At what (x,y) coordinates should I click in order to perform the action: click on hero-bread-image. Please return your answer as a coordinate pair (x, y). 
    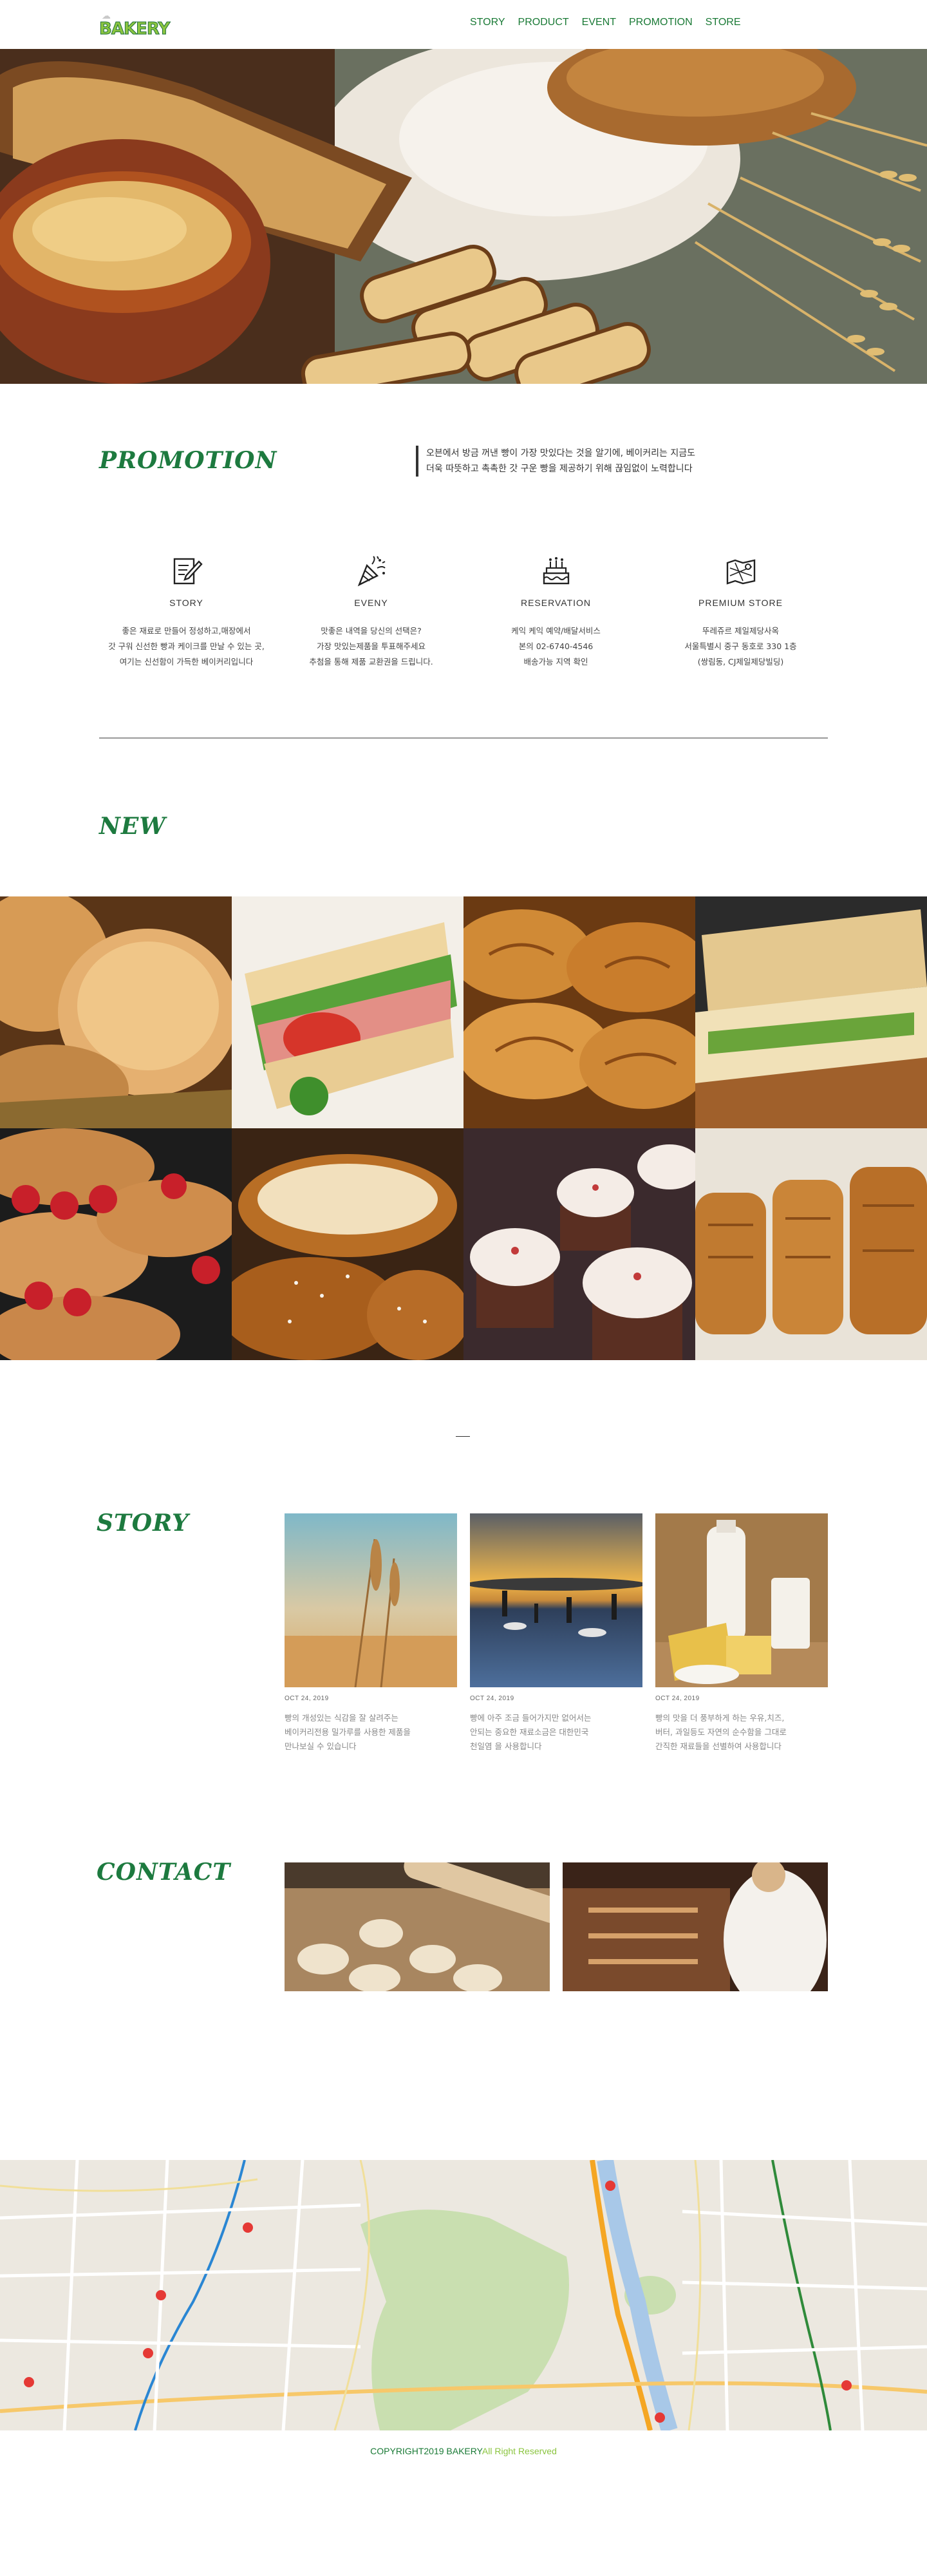
    Looking at the image, I should click on (464, 216).